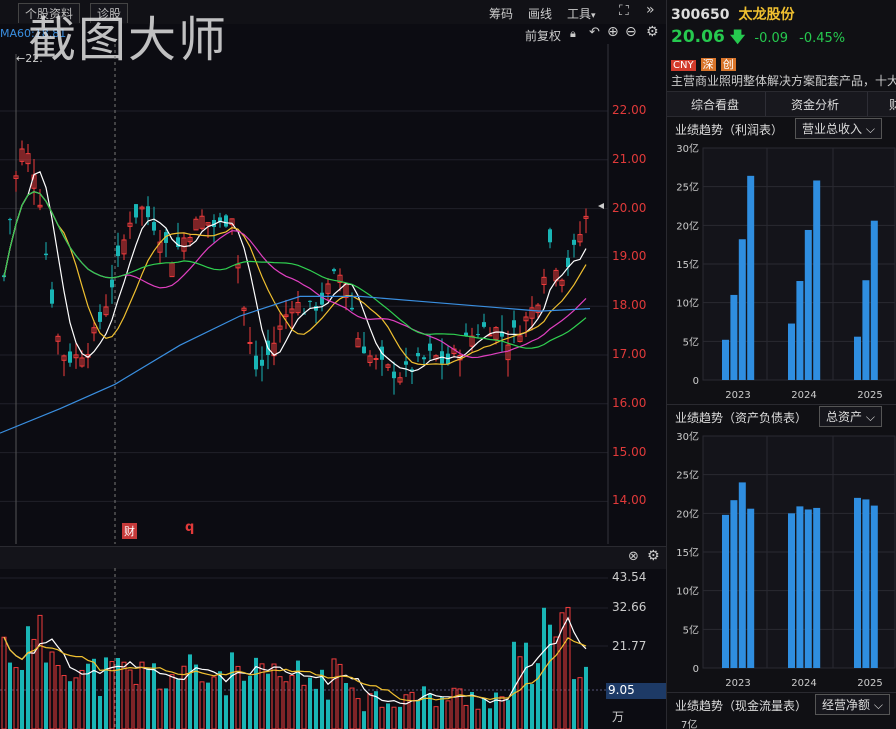  I want to click on section-income-header: 业绩趋势（利润表） 营业总收入 ⌵, so click(781, 128).